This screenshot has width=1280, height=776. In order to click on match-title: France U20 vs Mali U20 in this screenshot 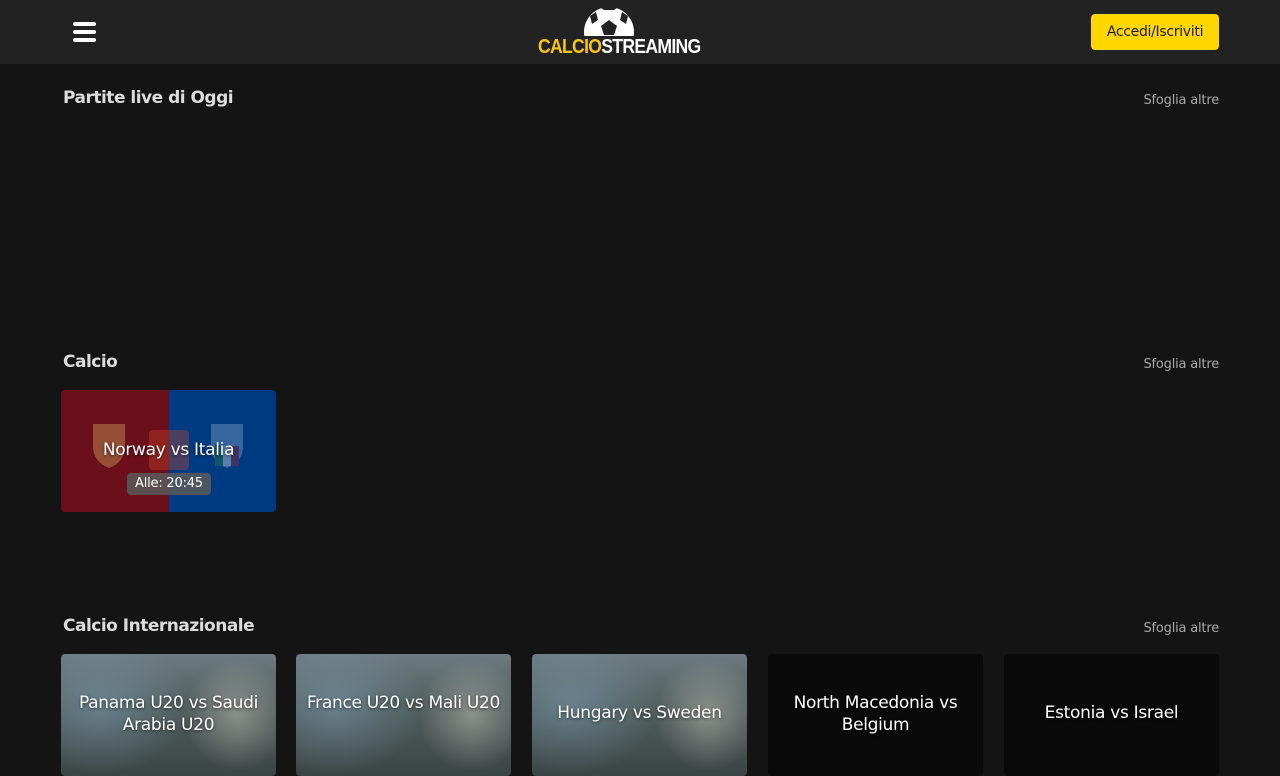, I will do `click(403, 703)`.